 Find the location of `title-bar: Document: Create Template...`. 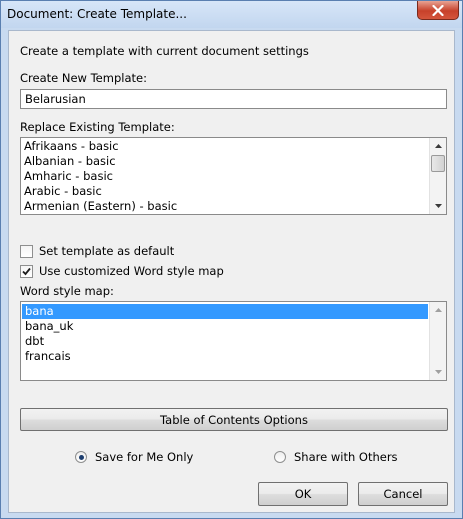

title-bar: Document: Create Template... is located at coordinates (231, 14).